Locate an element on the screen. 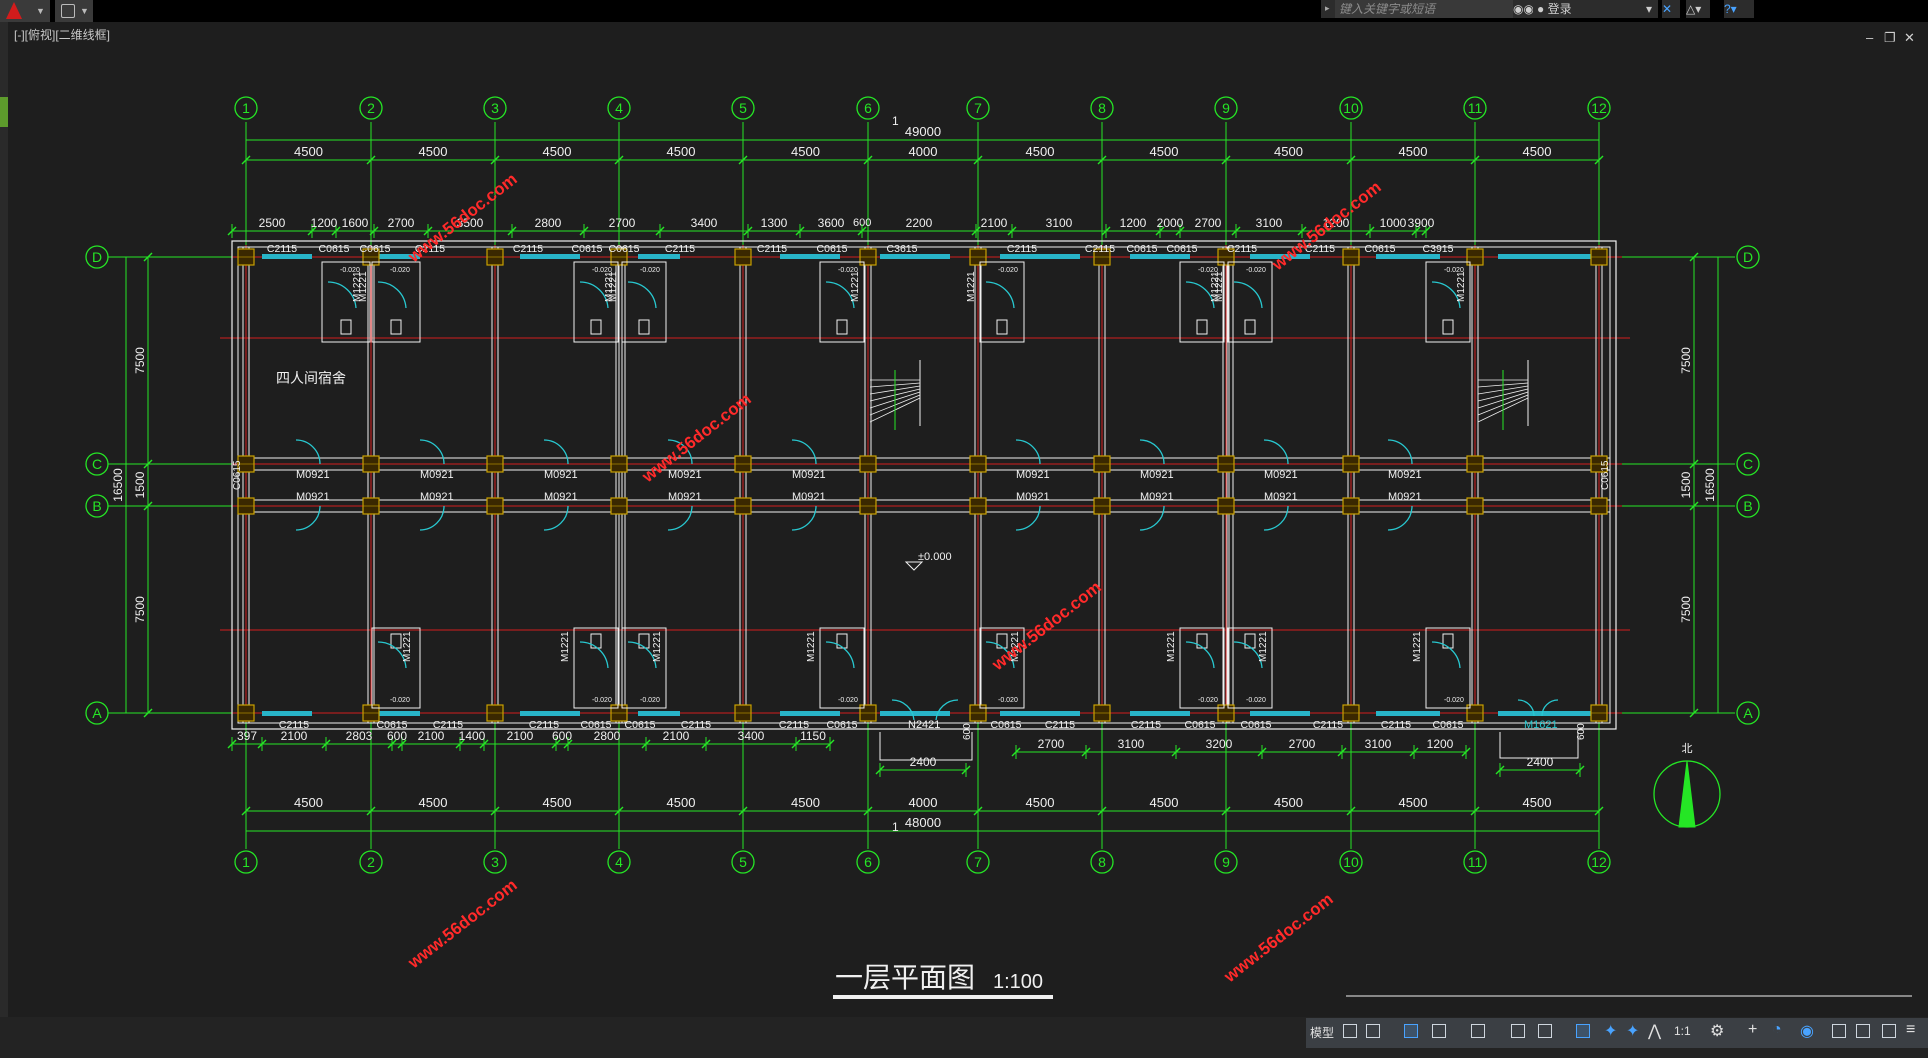 This screenshot has height=1058, width=1928. ortho-icon is located at coordinates (1411, 1031).